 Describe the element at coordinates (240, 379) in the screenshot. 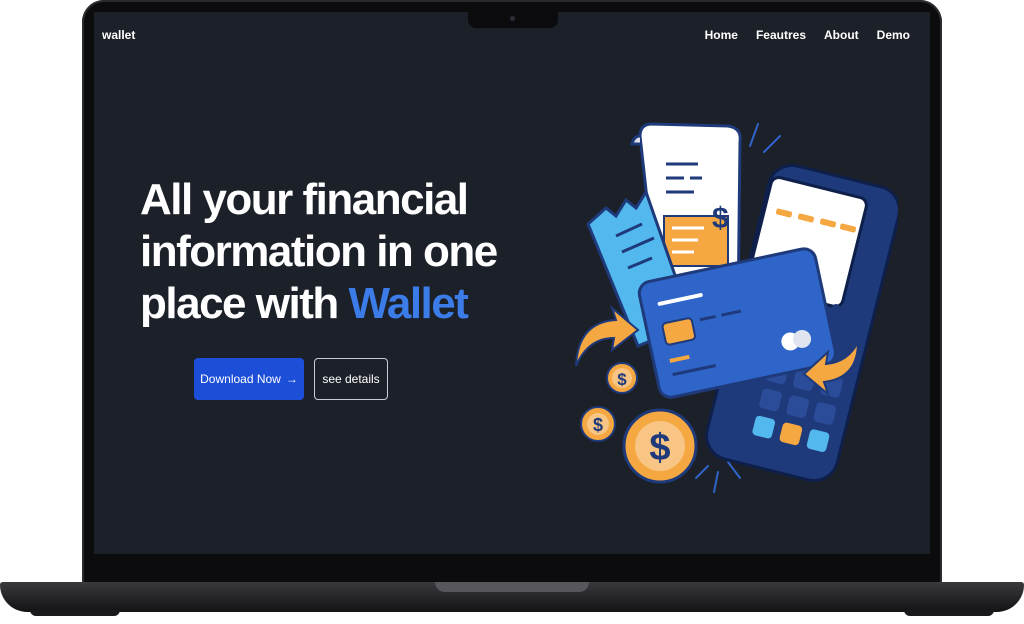

I see `download-now-label: Download Now` at that location.